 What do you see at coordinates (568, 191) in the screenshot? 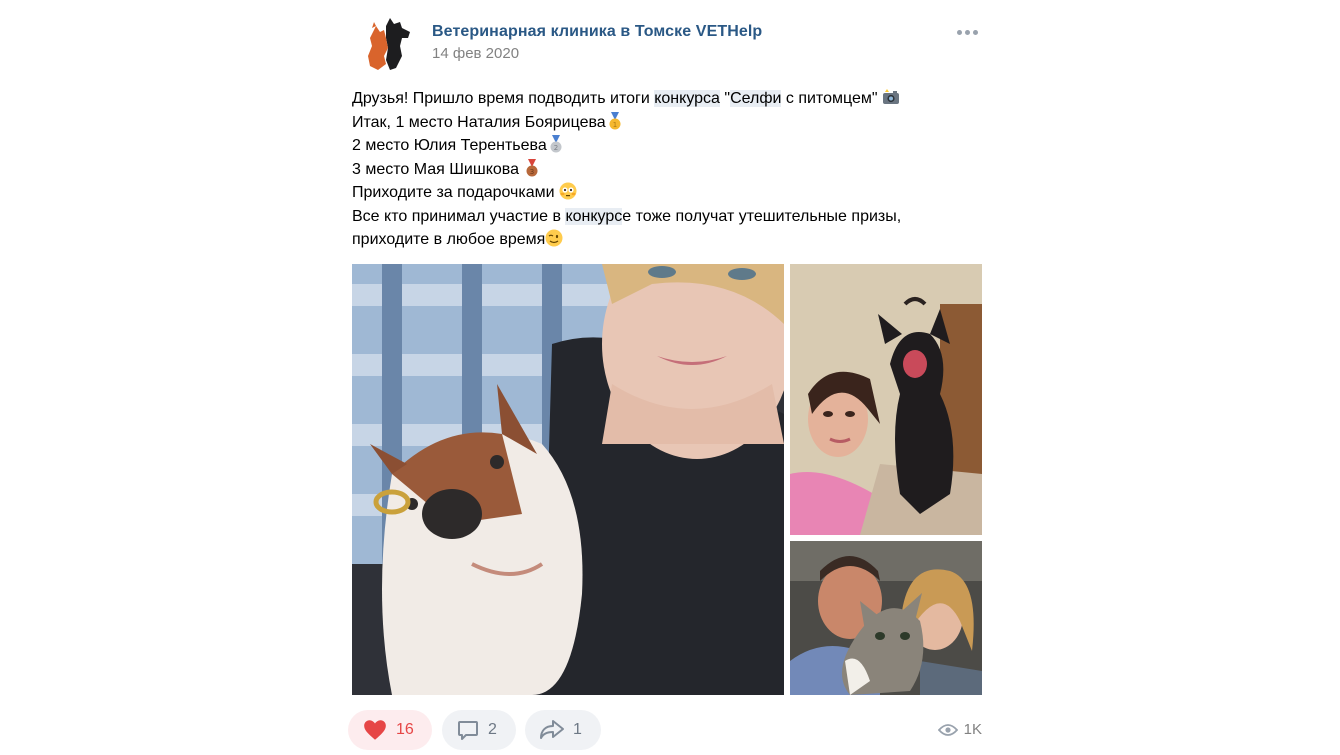
I see `flushed-face-icon` at bounding box center [568, 191].